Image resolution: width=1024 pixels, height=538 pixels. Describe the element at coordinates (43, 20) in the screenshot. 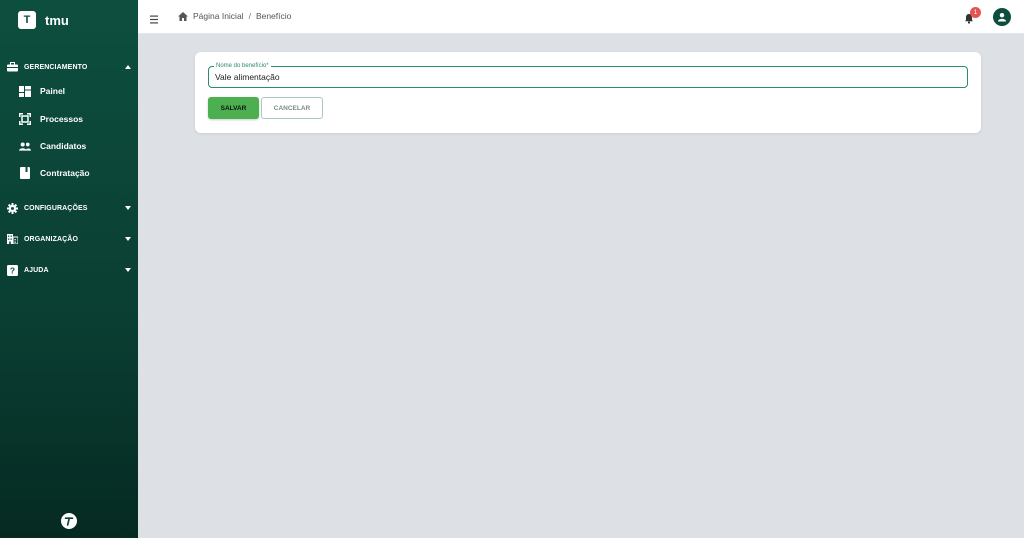

I see `brand: T tmu` at that location.